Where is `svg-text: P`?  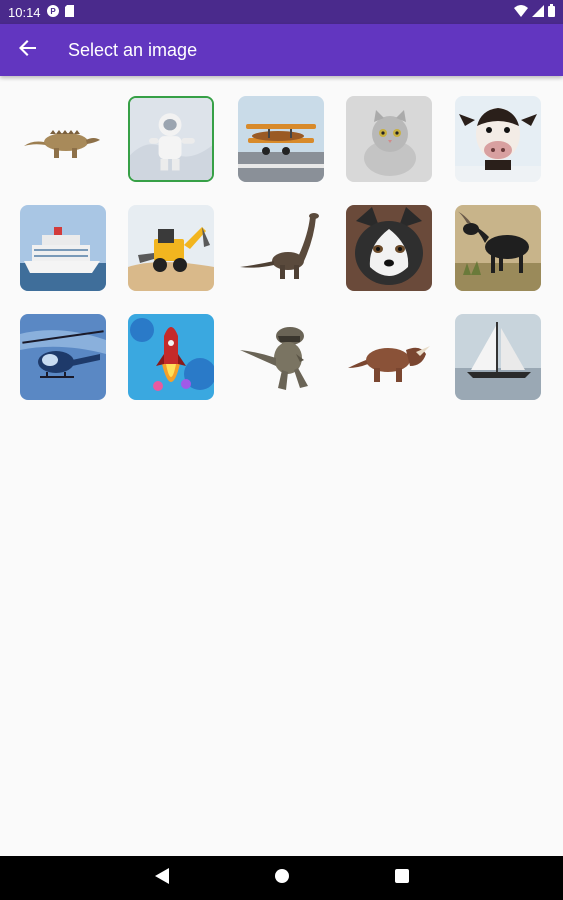
svg-text: P is located at coordinates (53, 11).